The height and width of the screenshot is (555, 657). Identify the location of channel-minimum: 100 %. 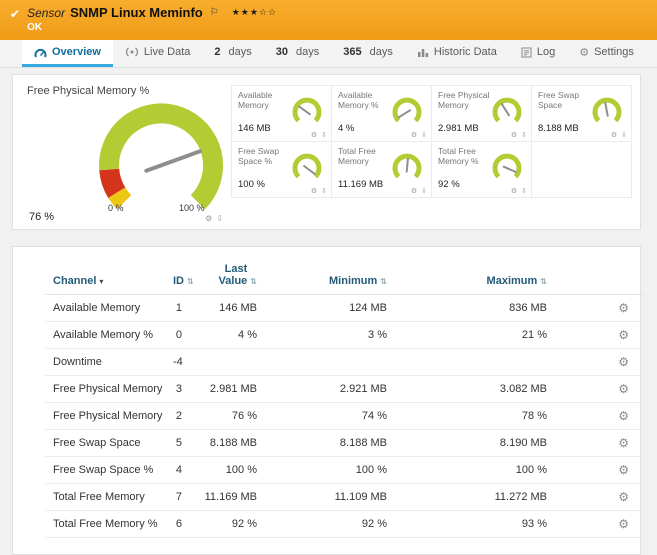
(330, 470).